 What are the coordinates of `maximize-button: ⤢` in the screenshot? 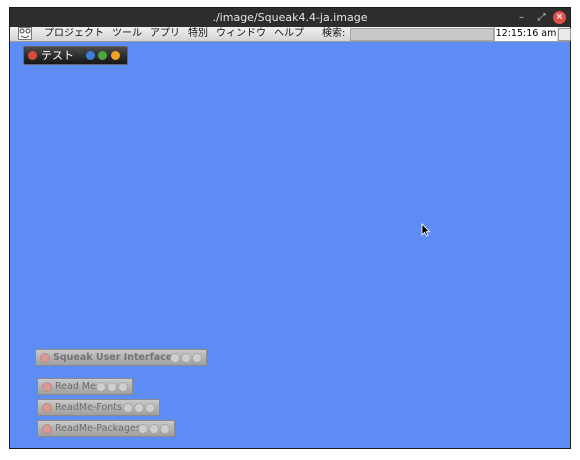 It's located at (541, 17).